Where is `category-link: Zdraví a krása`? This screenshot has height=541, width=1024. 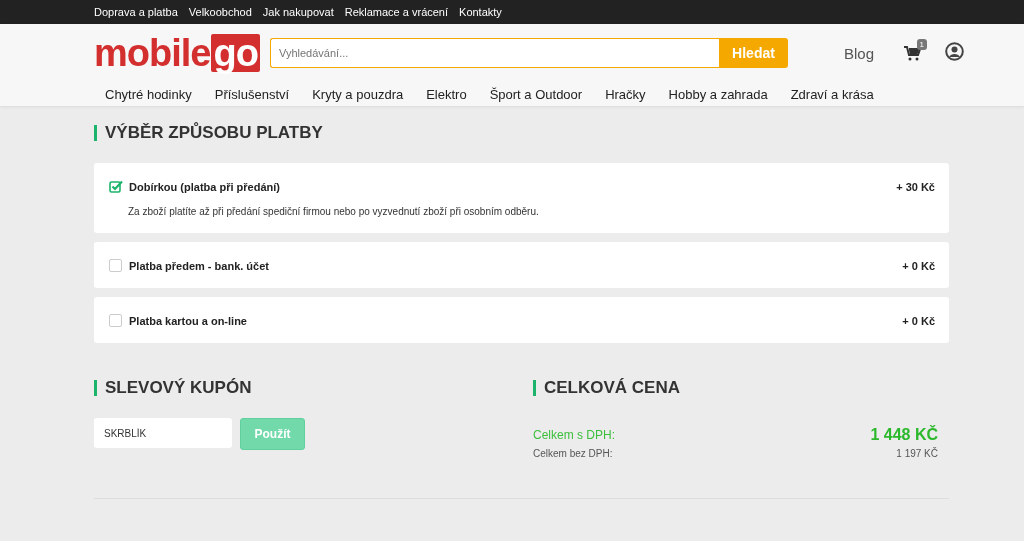 category-link: Zdraví a krása is located at coordinates (832, 94).